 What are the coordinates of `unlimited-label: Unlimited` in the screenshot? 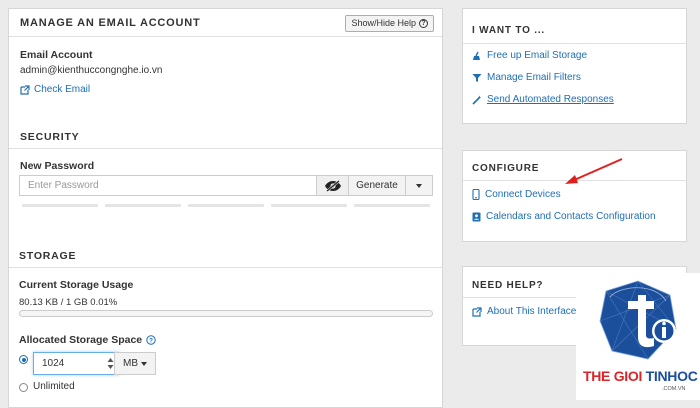 It's located at (54, 386).